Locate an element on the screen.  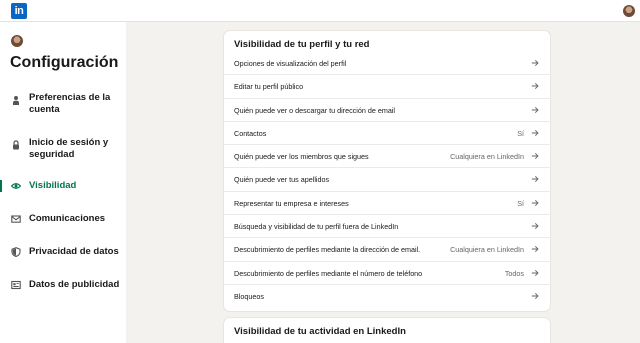
settings-row-label: Quién puede ver los miembros que sigues is located at coordinates (301, 157).